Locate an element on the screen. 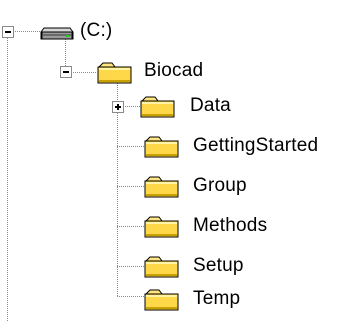  data-label: Data is located at coordinates (210, 105).